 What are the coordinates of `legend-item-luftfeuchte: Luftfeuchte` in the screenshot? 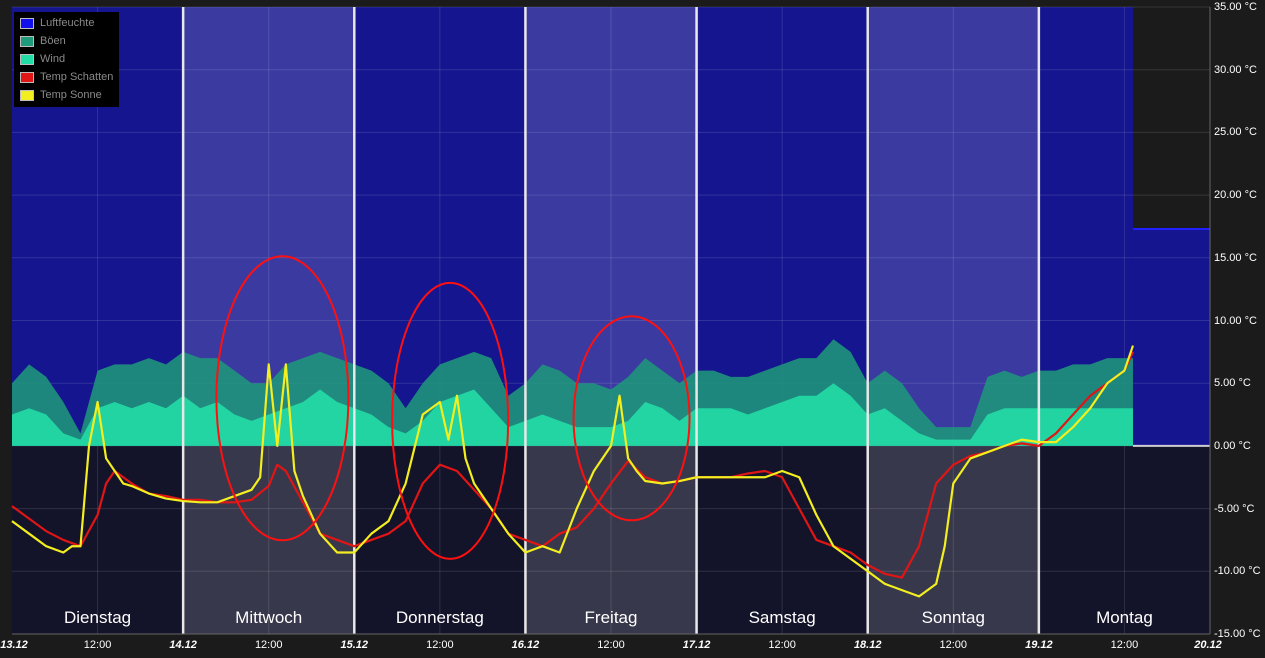 It's located at (66, 23).